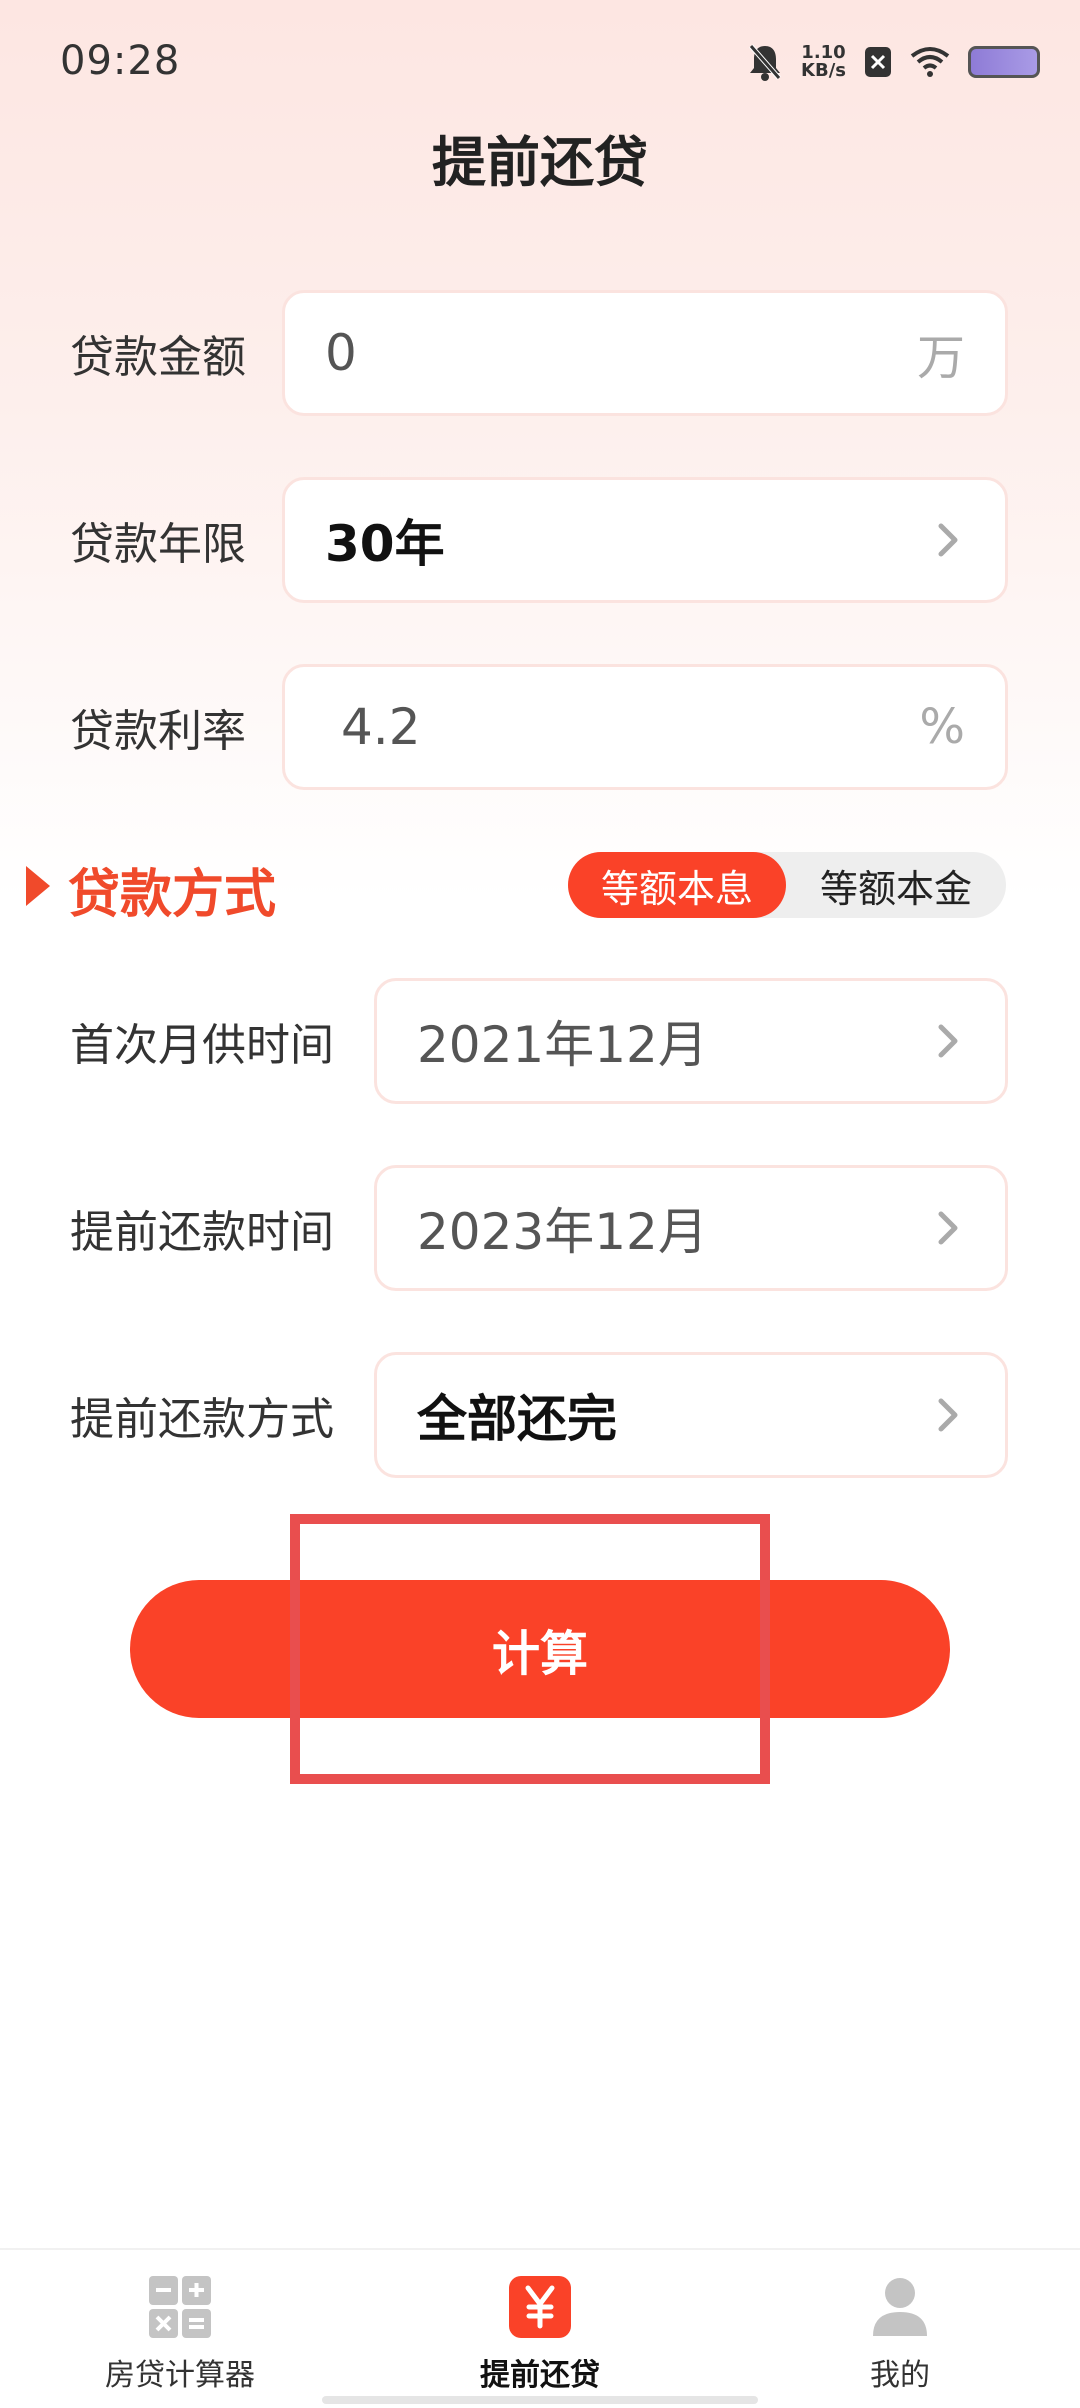  I want to click on loan-method-title: 贷款方式, so click(172, 895).